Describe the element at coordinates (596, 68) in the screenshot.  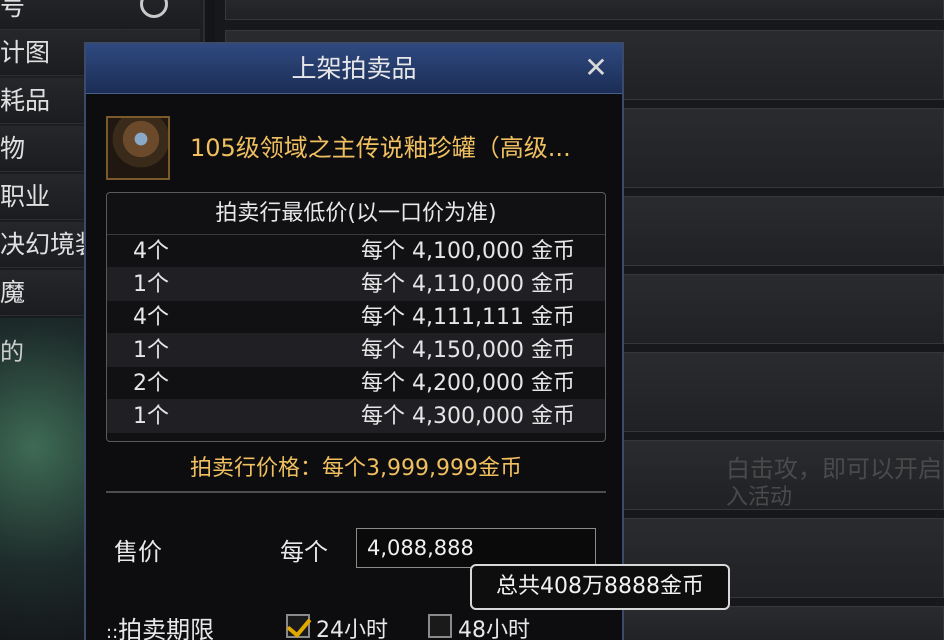
I see `close-icon: ✕` at that location.